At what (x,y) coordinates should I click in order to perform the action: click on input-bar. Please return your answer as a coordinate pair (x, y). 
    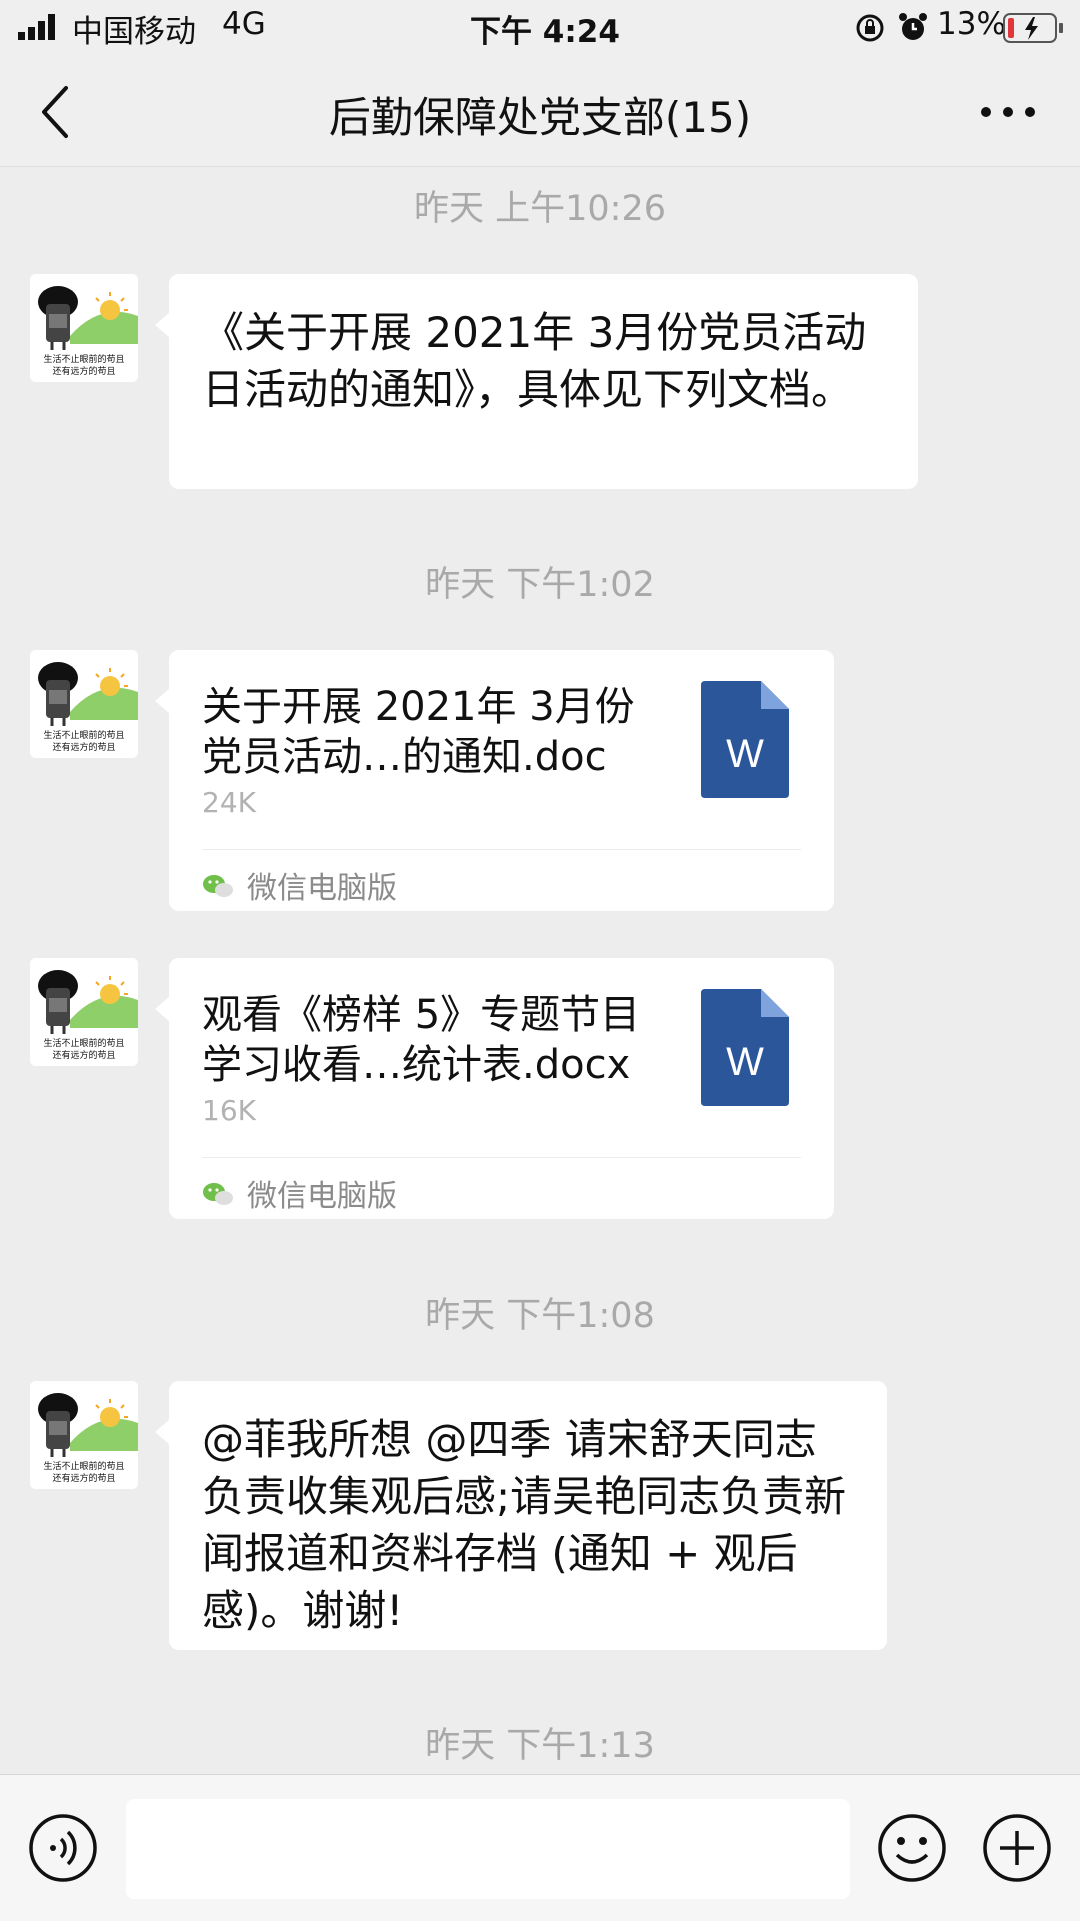
    Looking at the image, I should click on (540, 1847).